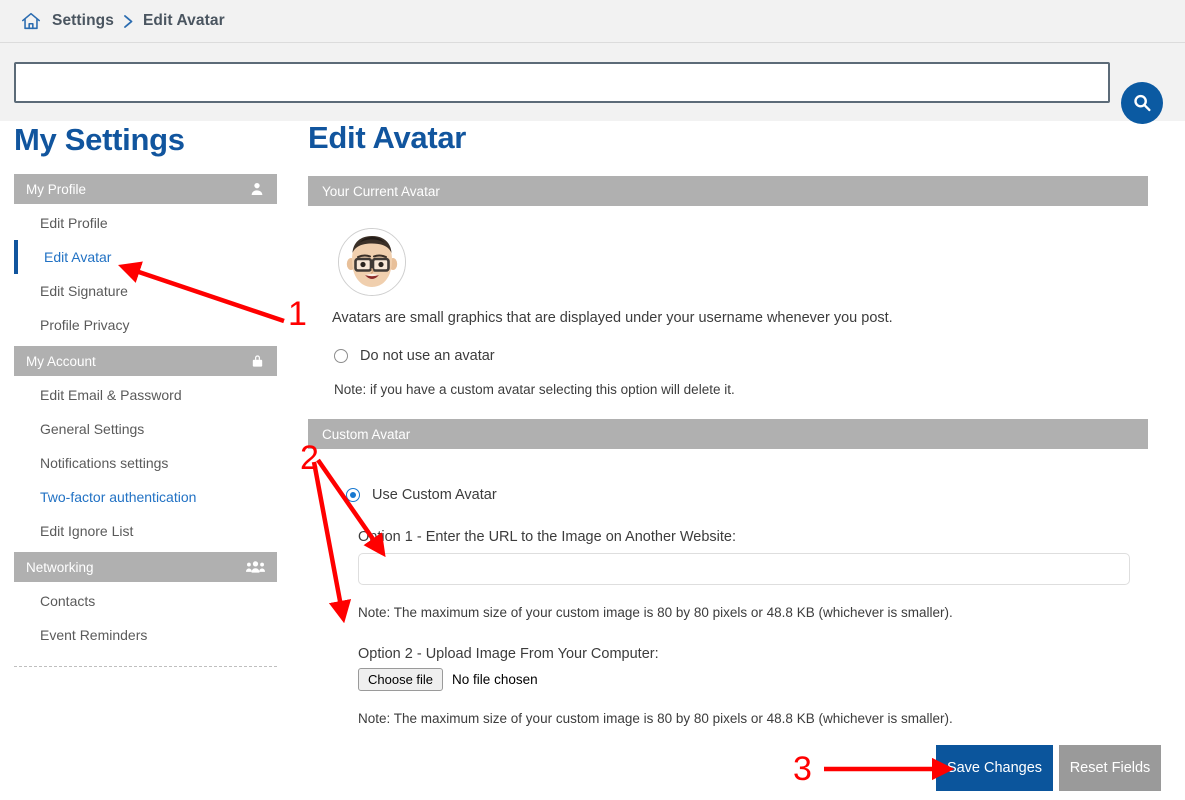 This screenshot has height=800, width=1185. What do you see at coordinates (83, 21) in the screenshot?
I see `breadcrumb-item-settings: Settings` at bounding box center [83, 21].